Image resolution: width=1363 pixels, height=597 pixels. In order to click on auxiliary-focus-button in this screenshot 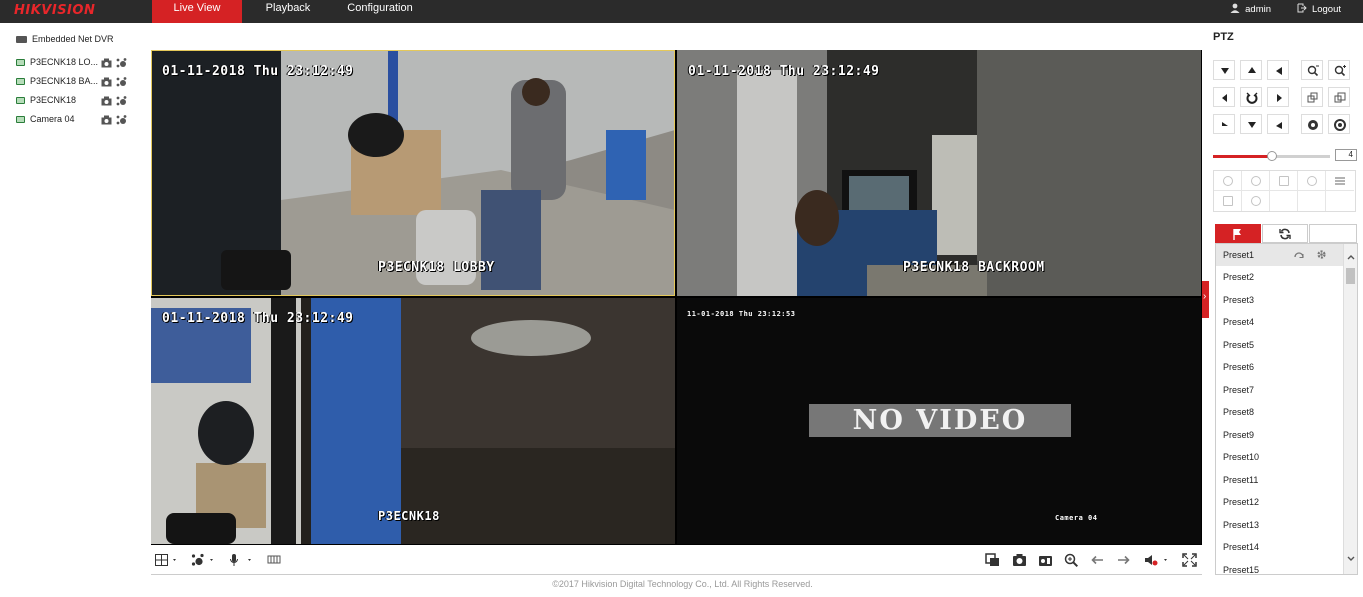, I will do `click(1284, 181)`.